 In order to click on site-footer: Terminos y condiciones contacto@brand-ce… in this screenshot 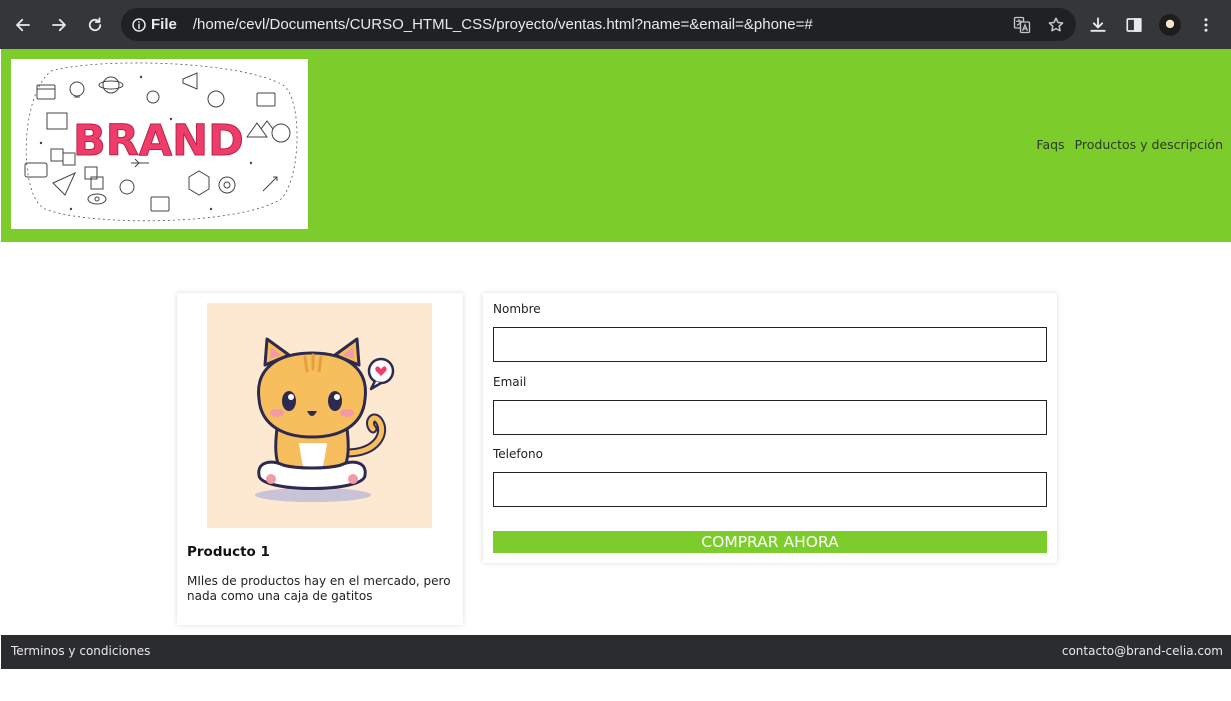, I will do `click(616, 652)`.